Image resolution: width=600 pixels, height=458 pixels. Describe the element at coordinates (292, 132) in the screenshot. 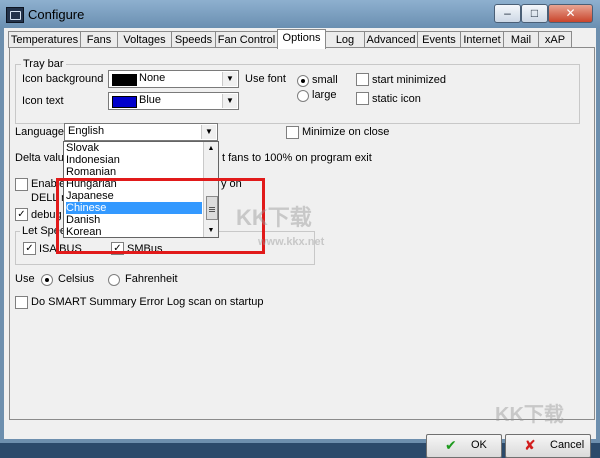

I see `minimize-on-close-checkbox` at that location.